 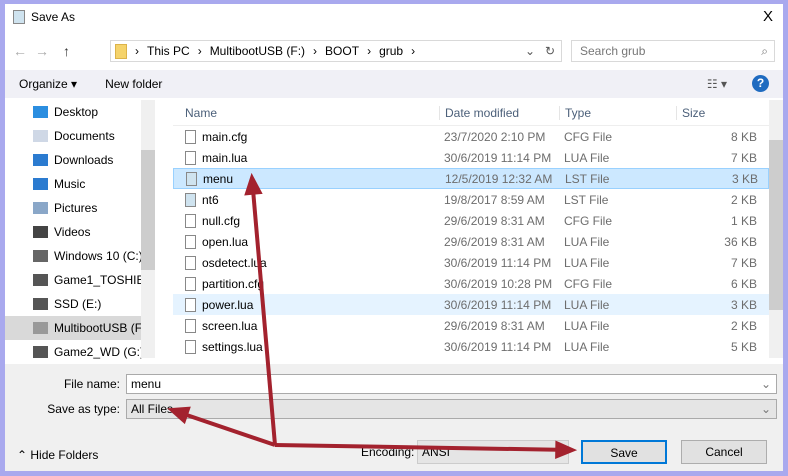 I want to click on sidebar-item: Pictures, so click(x=80, y=208).